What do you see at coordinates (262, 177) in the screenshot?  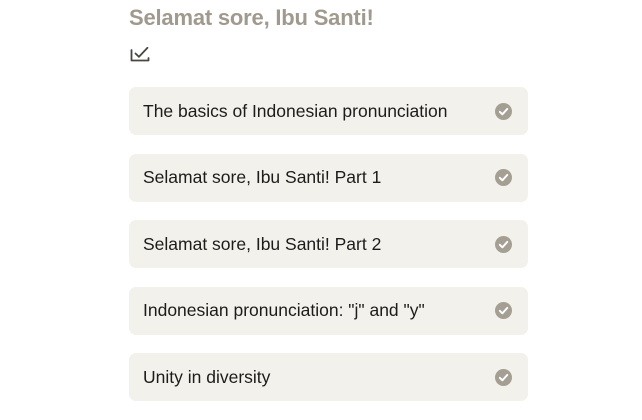 I see `lesson-label: Selamat sore, Ibu Santi! Part 1` at bounding box center [262, 177].